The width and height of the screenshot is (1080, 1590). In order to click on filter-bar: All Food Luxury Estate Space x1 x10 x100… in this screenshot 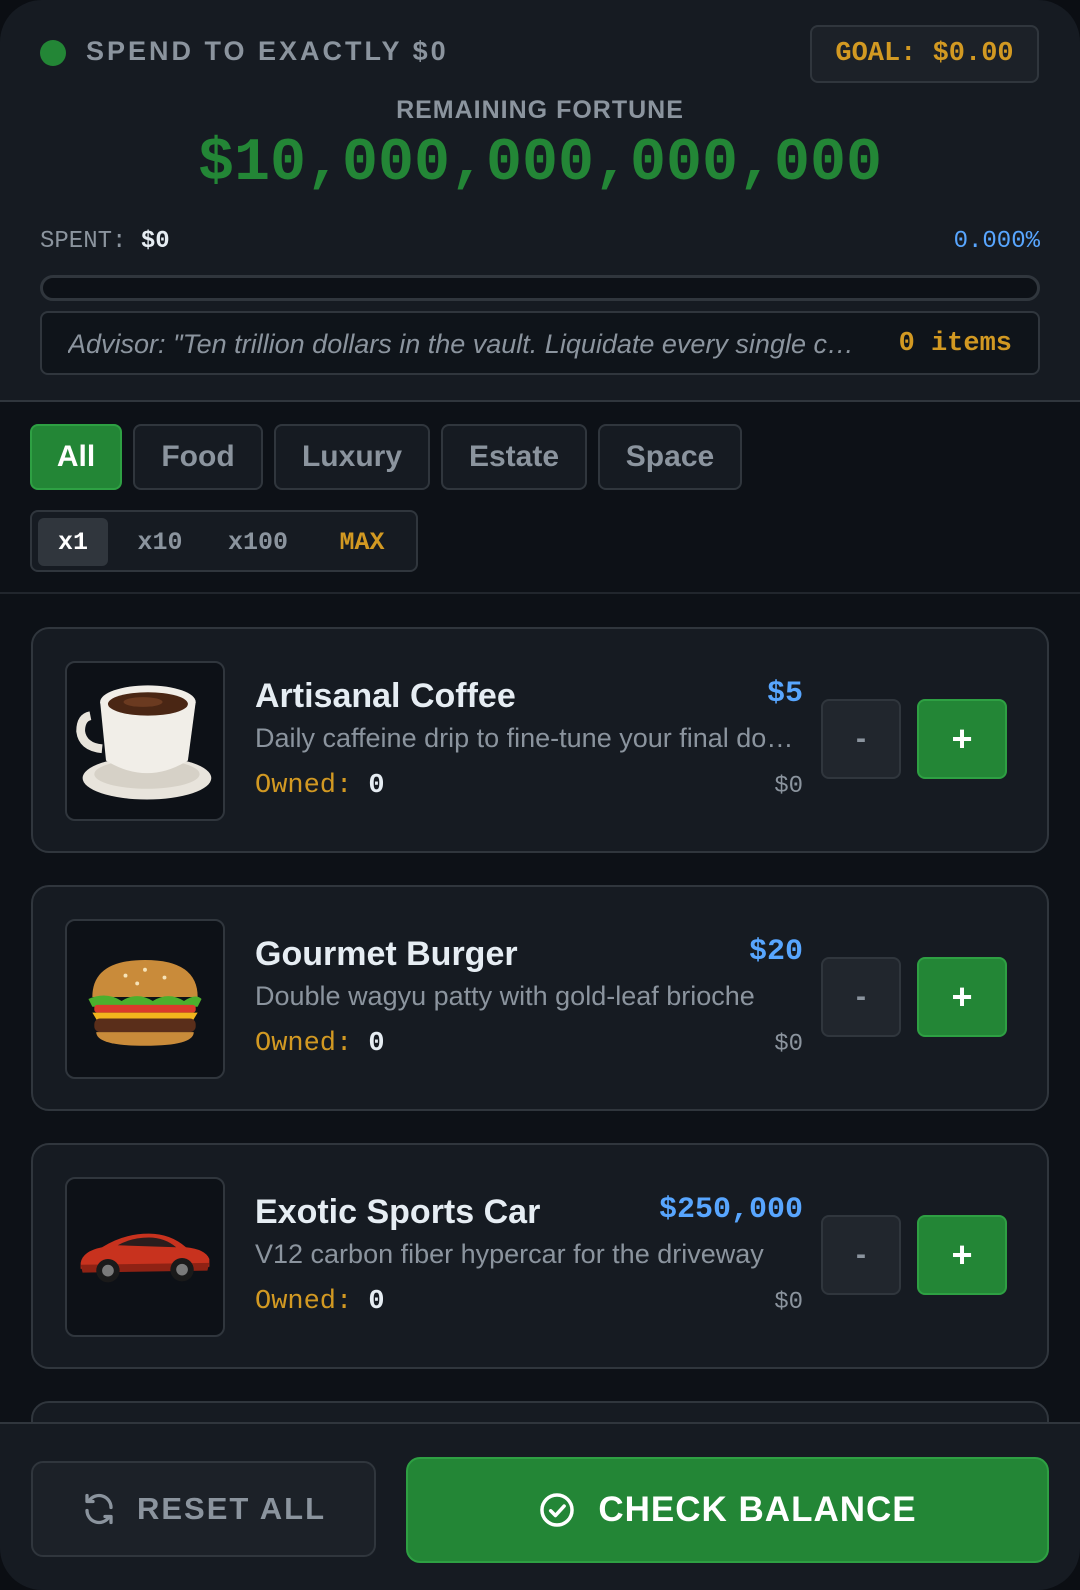, I will do `click(540, 499)`.